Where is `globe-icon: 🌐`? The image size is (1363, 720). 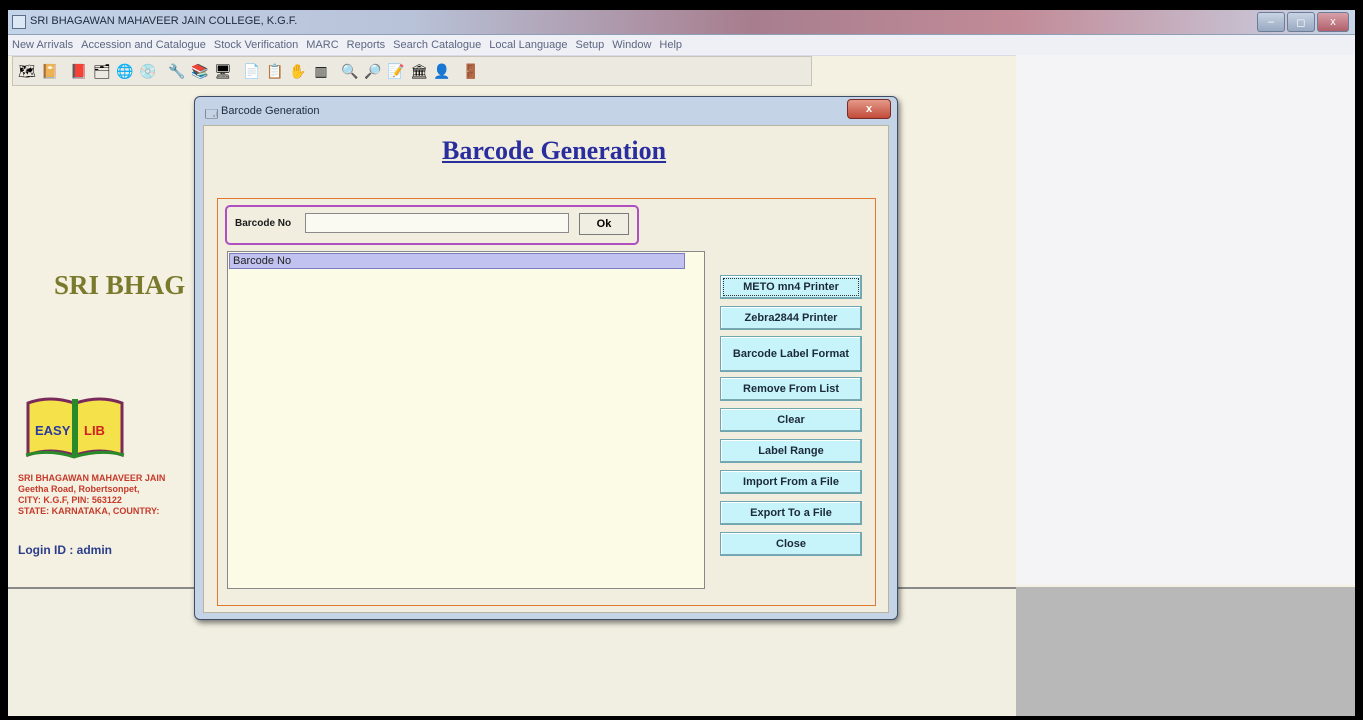
globe-icon: 🌐 is located at coordinates (125, 71).